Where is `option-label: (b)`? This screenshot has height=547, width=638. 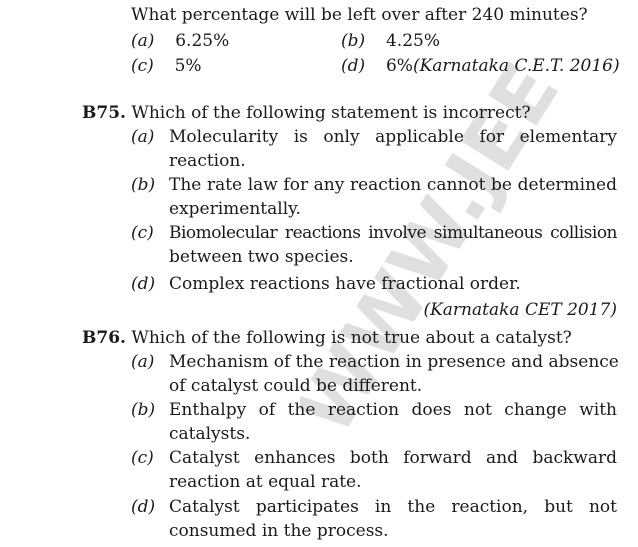 option-label: (b) is located at coordinates (353, 41).